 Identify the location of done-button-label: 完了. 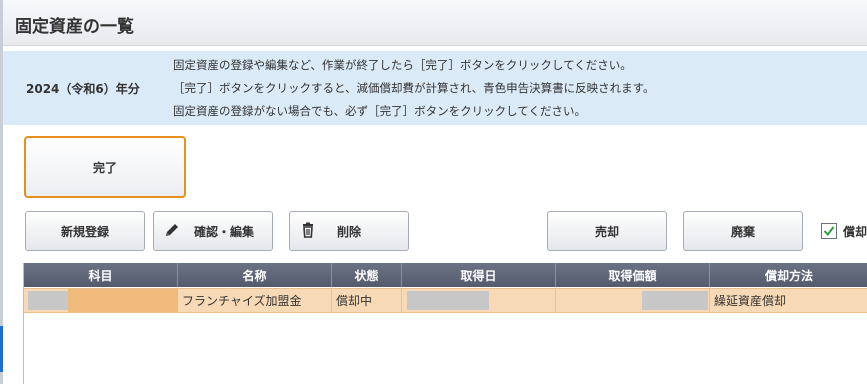
(104, 167).